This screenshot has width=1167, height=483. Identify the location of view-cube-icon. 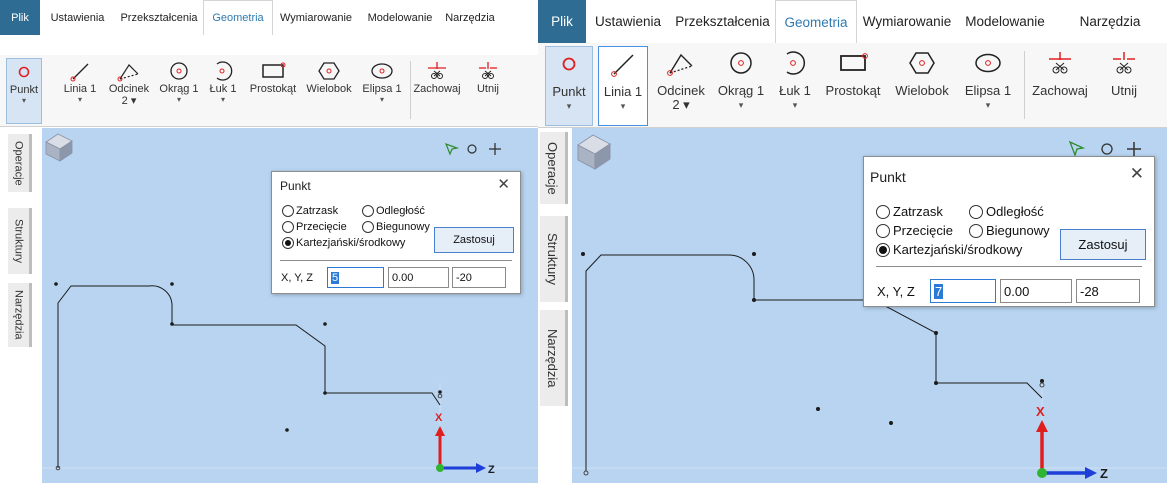
(594, 152).